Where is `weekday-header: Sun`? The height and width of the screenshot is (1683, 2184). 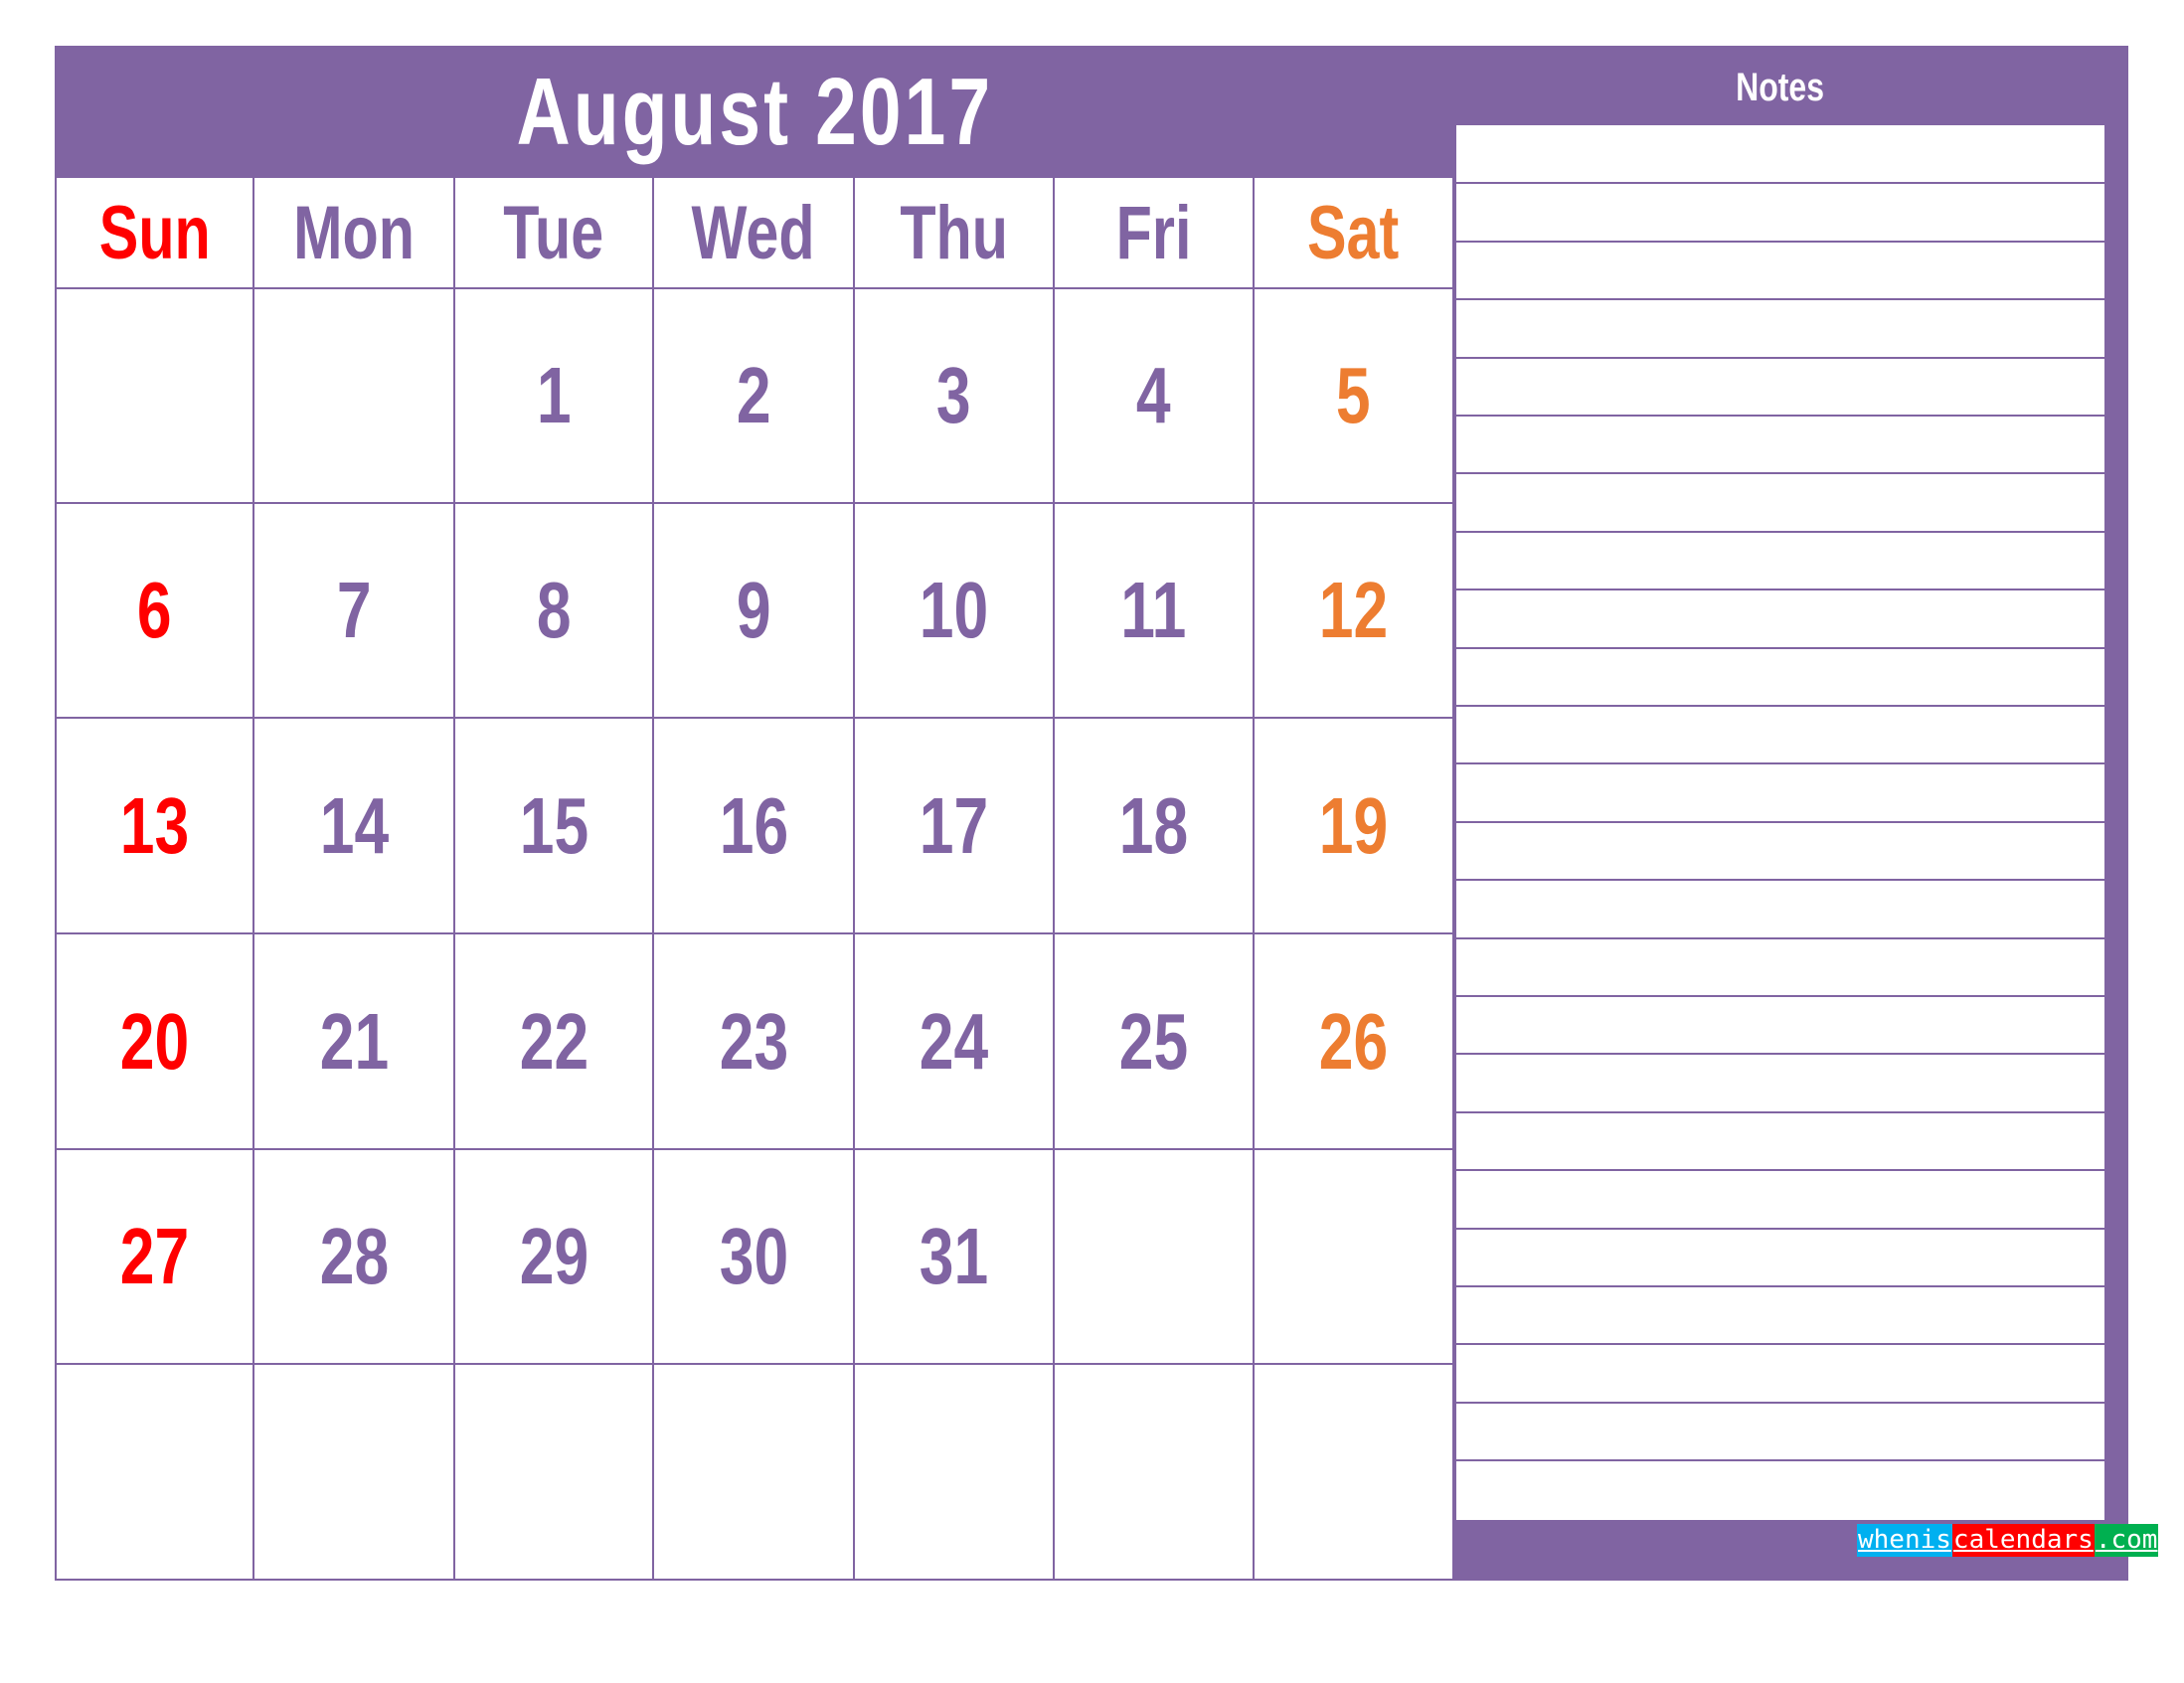
weekday-header: Sun is located at coordinates (154, 233).